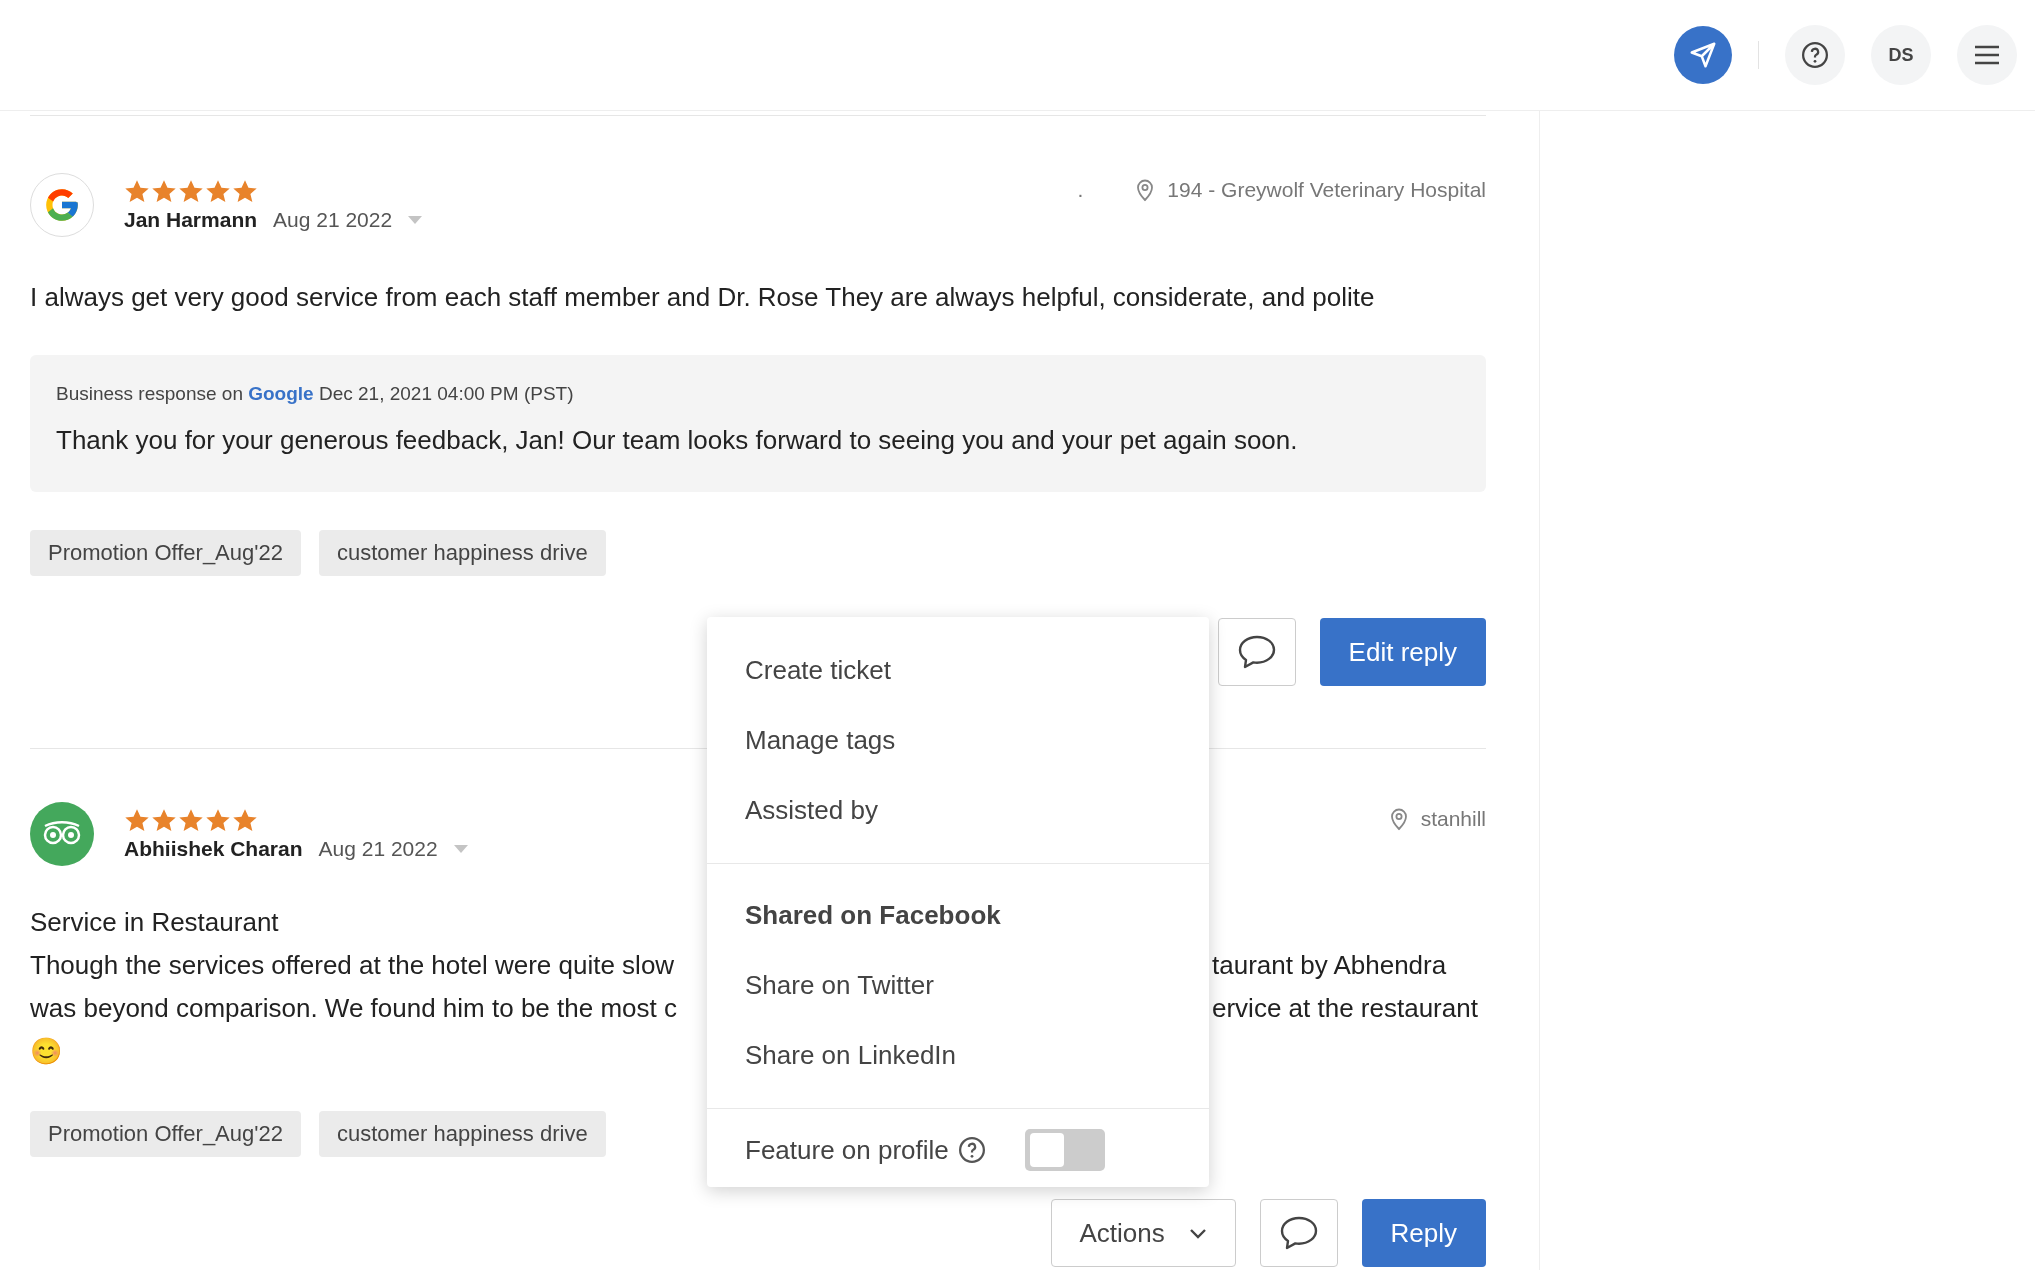  Describe the element at coordinates (702, 297) in the screenshot. I see `review-text: I always get very good service from each staff member and Dr. Rose They are always helpful, considerate, and polite` at that location.